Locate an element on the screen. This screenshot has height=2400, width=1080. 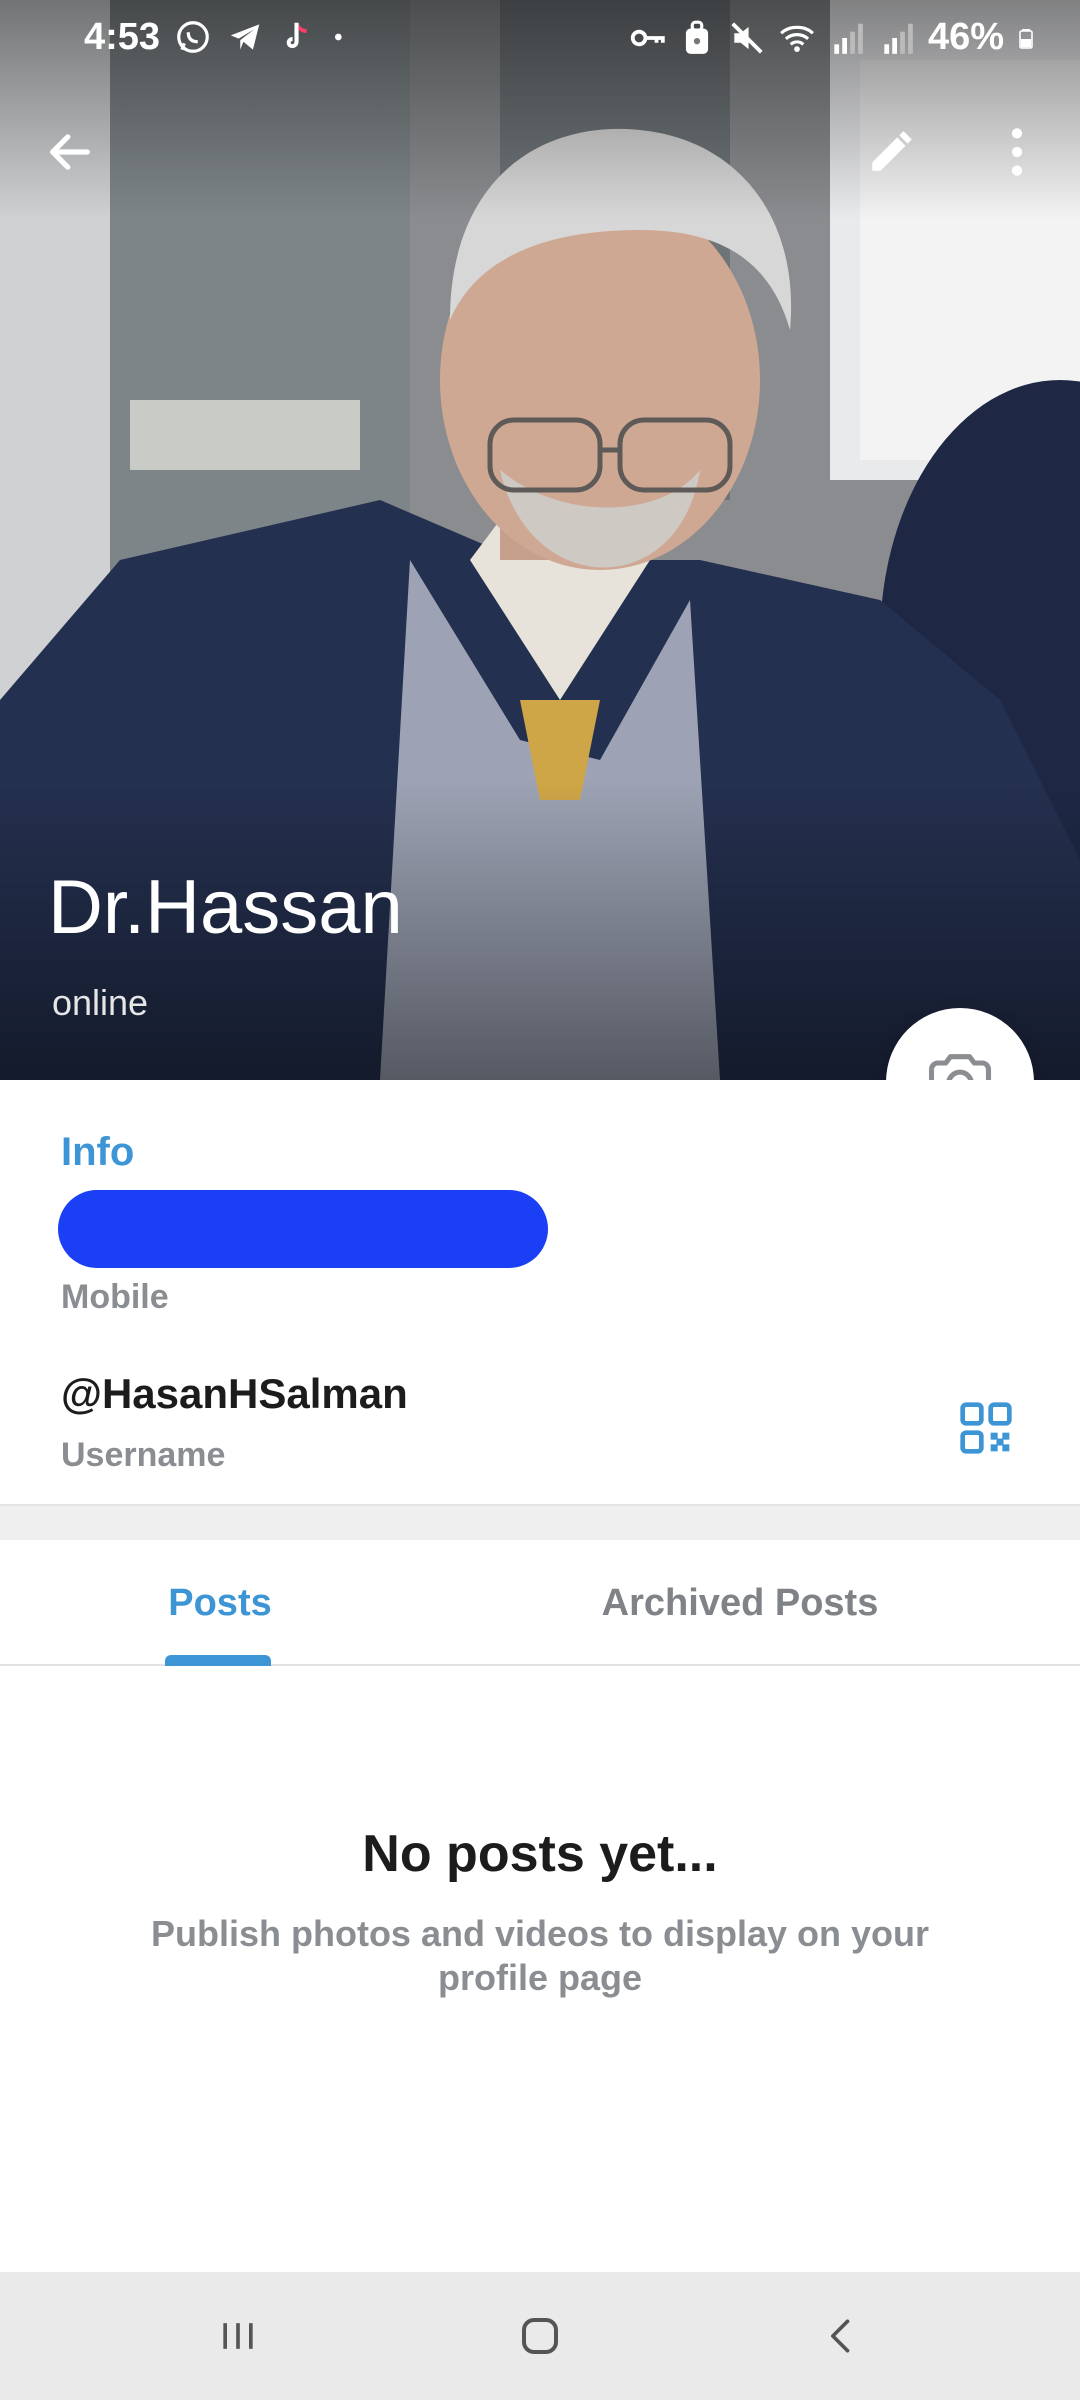
qr-code-icon is located at coordinates (986, 1428).